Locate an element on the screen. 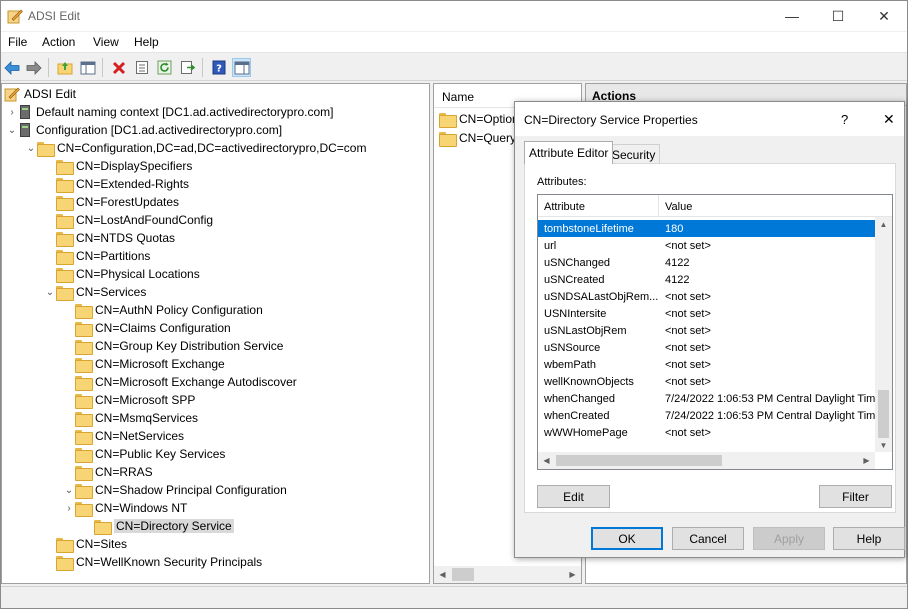  tree-node: ⌄ CN=Shadow Principal Configuration is located at coordinates (175, 490).